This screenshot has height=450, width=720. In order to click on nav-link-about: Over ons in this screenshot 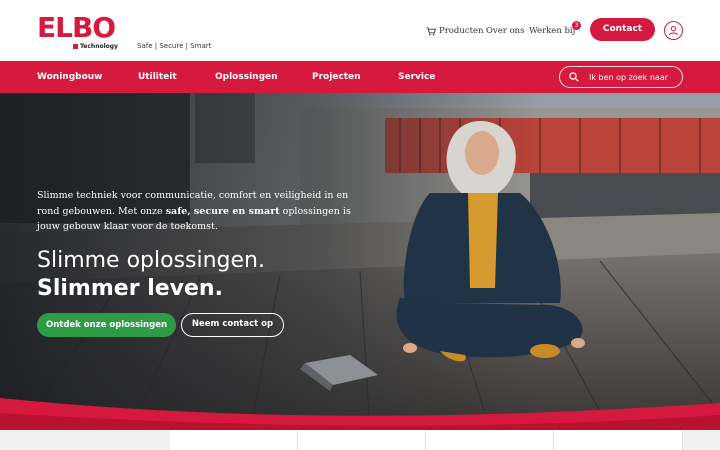, I will do `click(505, 31)`.